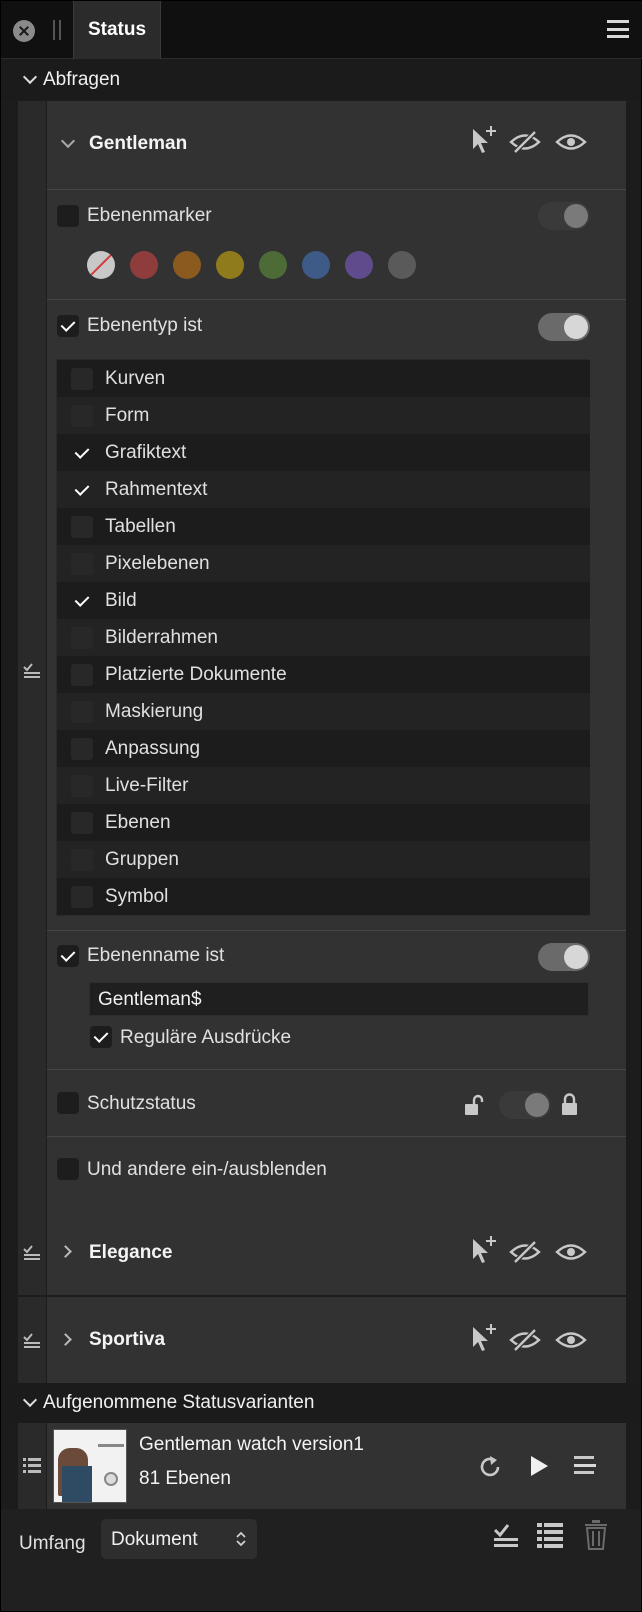 The image size is (642, 1612). What do you see at coordinates (121, 600) in the screenshot?
I see `layer-type-label: Bild` at bounding box center [121, 600].